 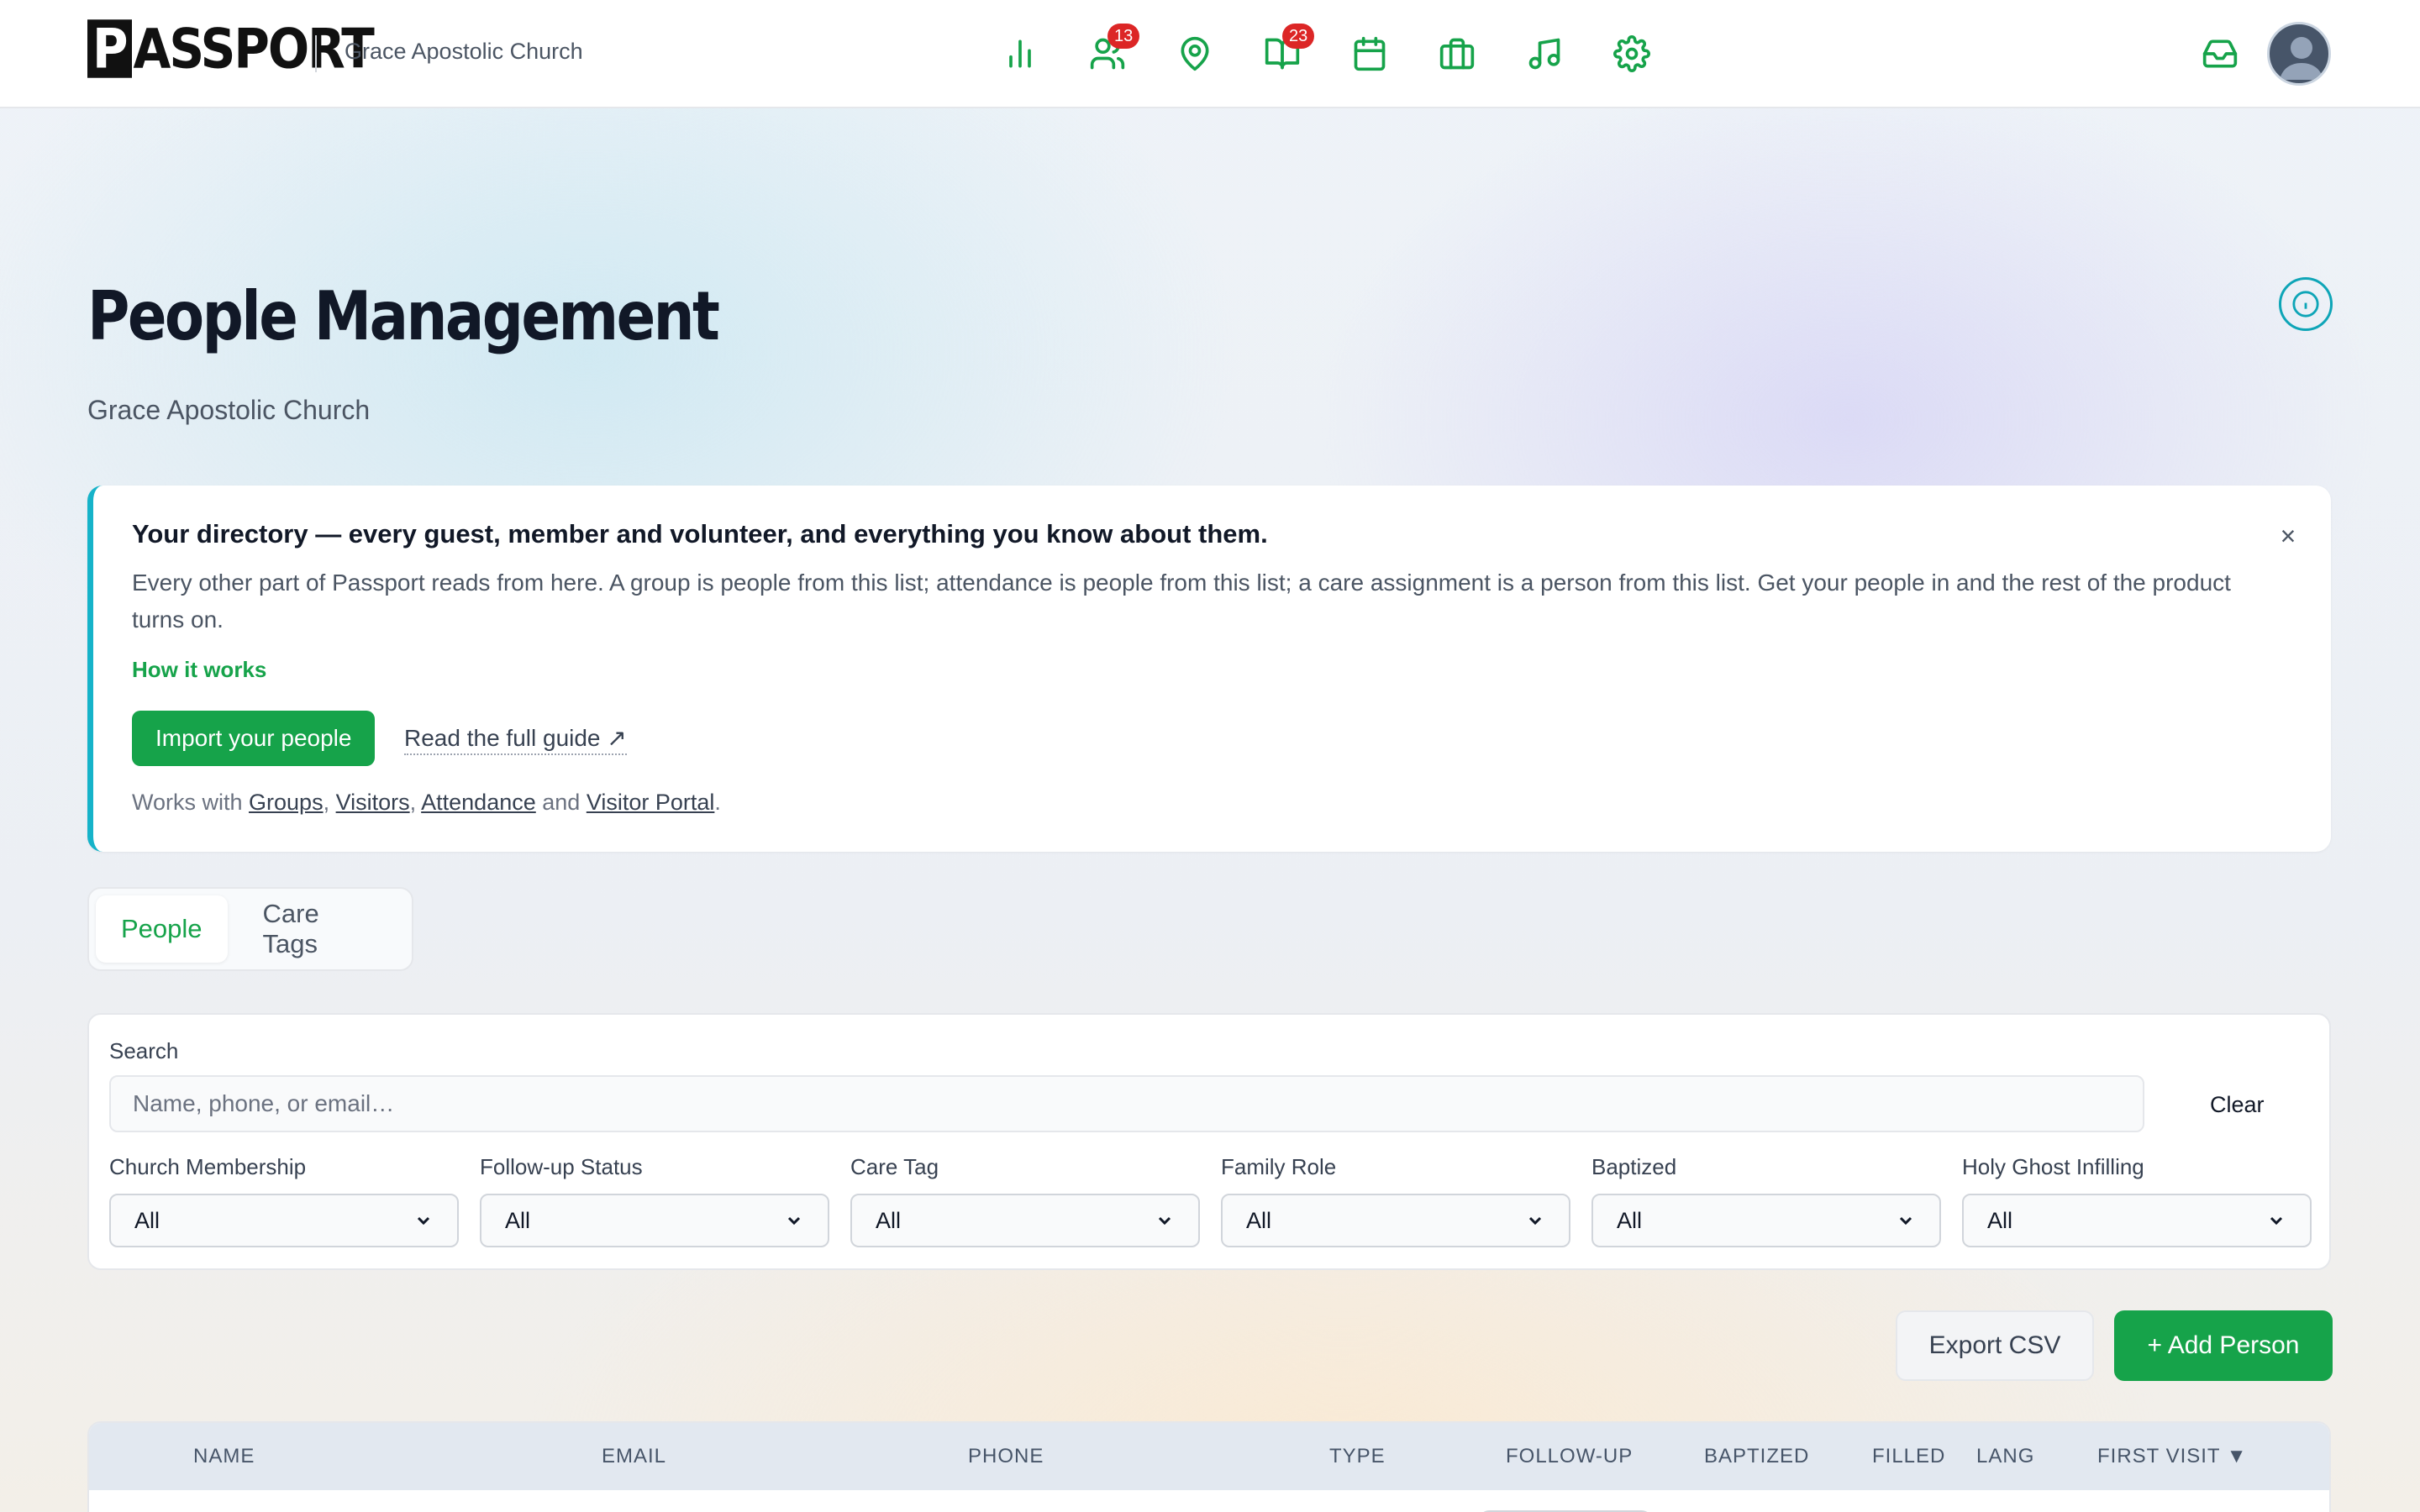 I want to click on logo-p-mark: P, so click(x=109, y=48).